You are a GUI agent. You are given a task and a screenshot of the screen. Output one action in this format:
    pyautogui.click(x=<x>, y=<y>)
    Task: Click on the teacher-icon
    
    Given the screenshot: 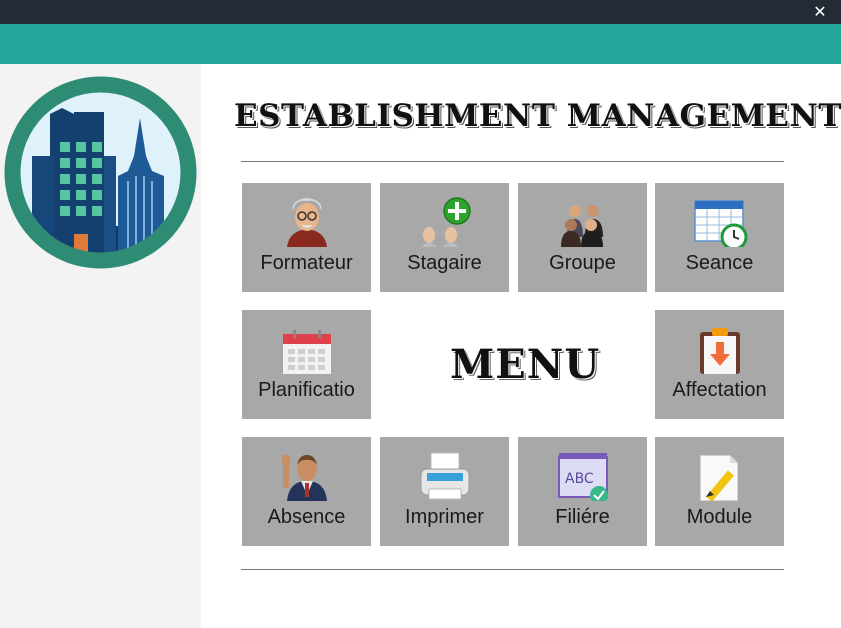 What is the action you would take?
    pyautogui.click(x=306, y=222)
    